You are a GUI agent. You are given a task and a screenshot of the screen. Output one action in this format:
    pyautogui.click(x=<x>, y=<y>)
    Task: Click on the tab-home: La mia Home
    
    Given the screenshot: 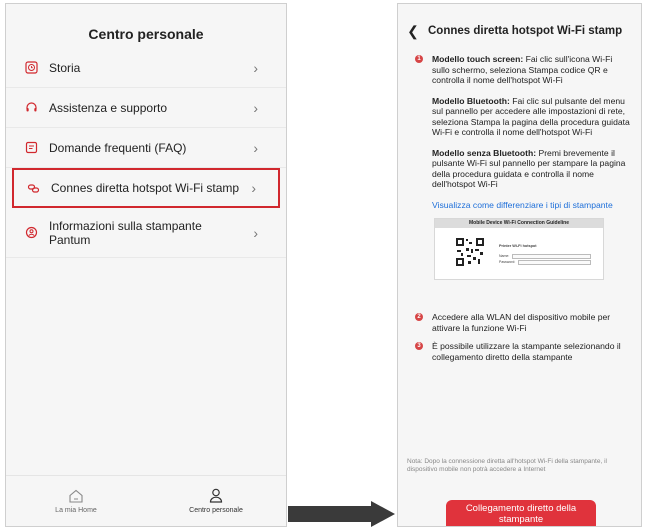 What is the action you would take?
    pyautogui.click(x=76, y=501)
    